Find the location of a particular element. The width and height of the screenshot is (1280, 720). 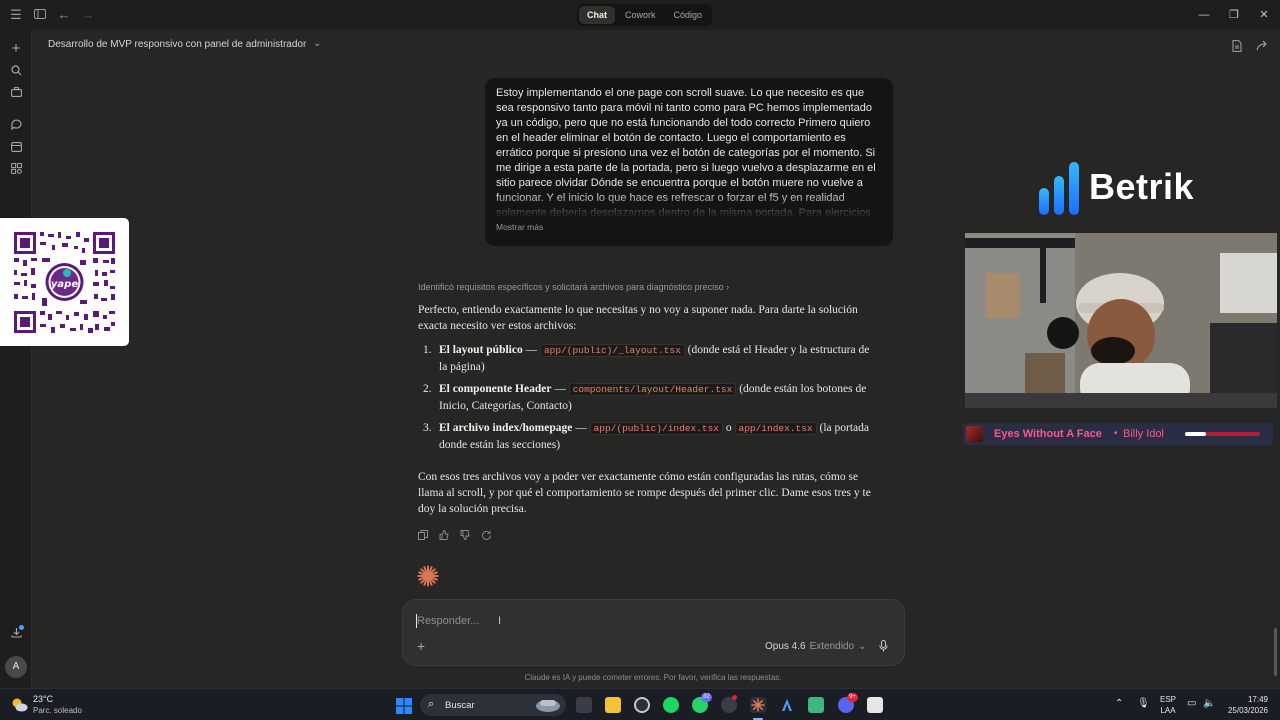

projects-icon is located at coordinates (16, 148).